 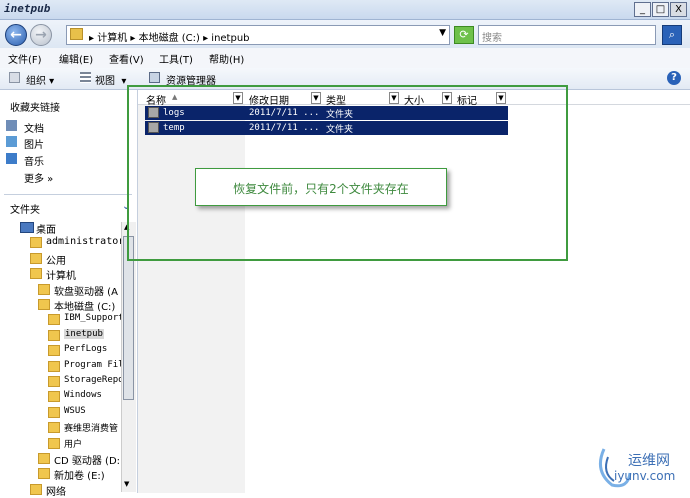 I want to click on watermark-url: iyunv.com, so click(x=645, y=476).